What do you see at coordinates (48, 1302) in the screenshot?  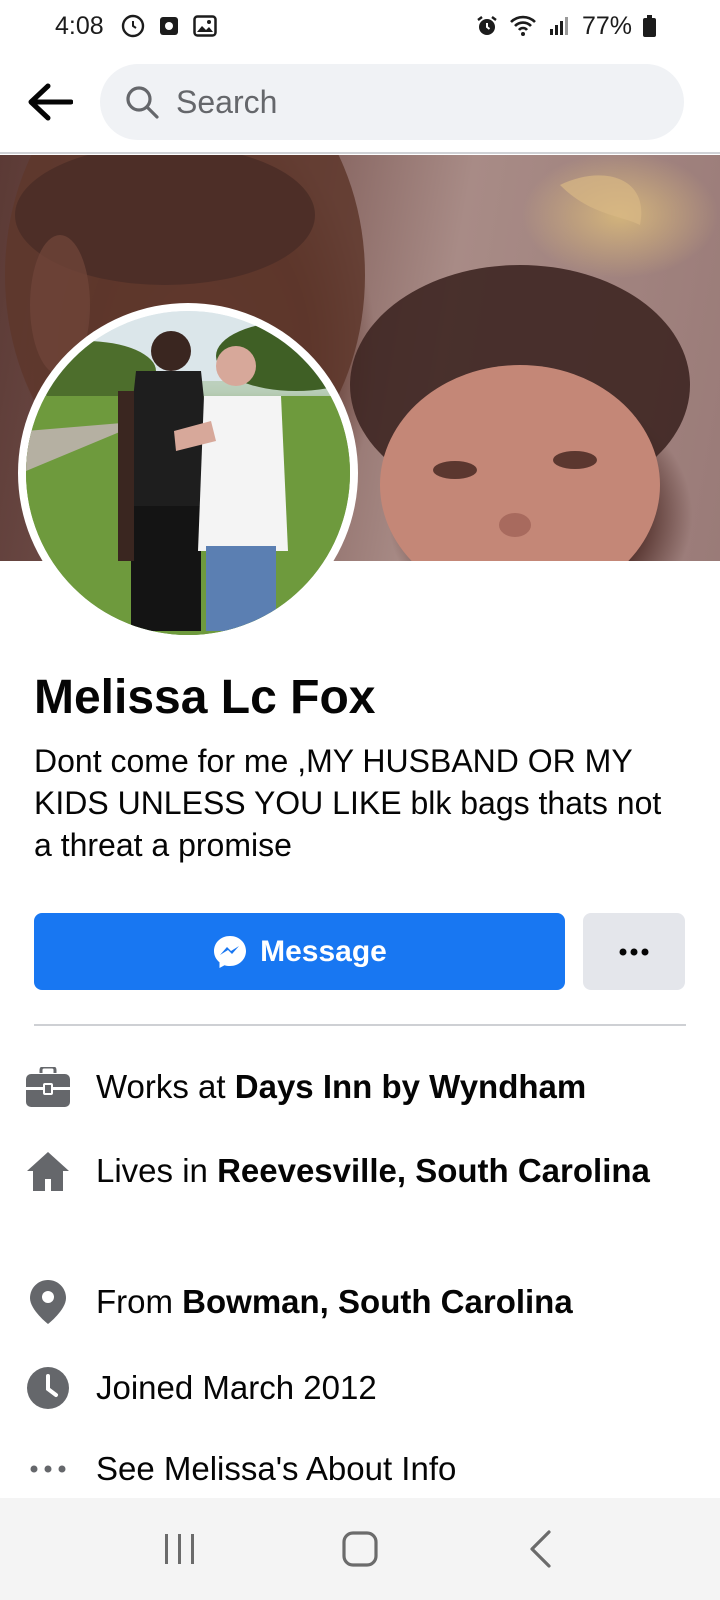 I see `location-pin-icon` at bounding box center [48, 1302].